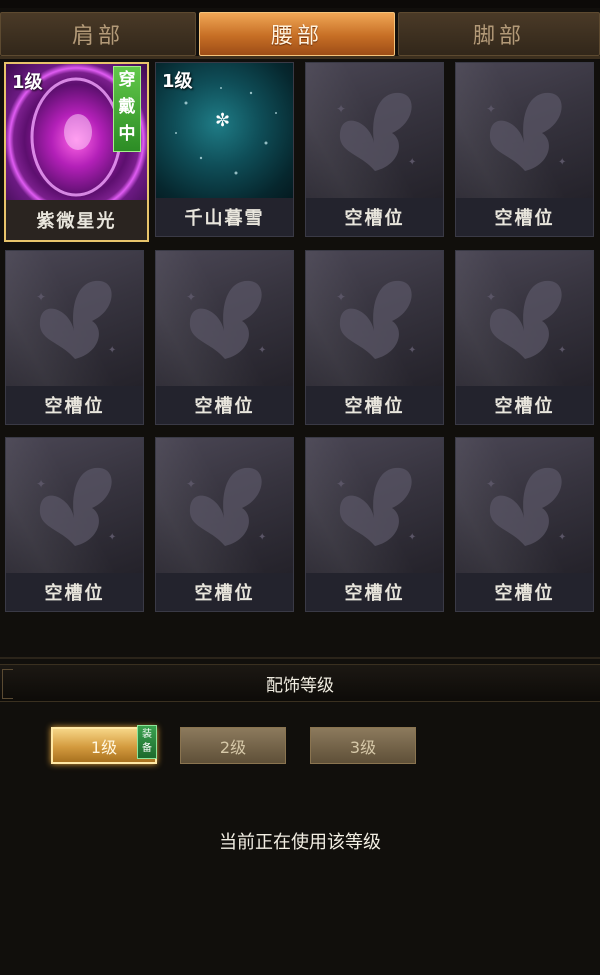 This screenshot has height=975, width=600. What do you see at coordinates (76, 152) in the screenshot?
I see `accessory-slot: 1级 穿戴中 紫微星光` at bounding box center [76, 152].